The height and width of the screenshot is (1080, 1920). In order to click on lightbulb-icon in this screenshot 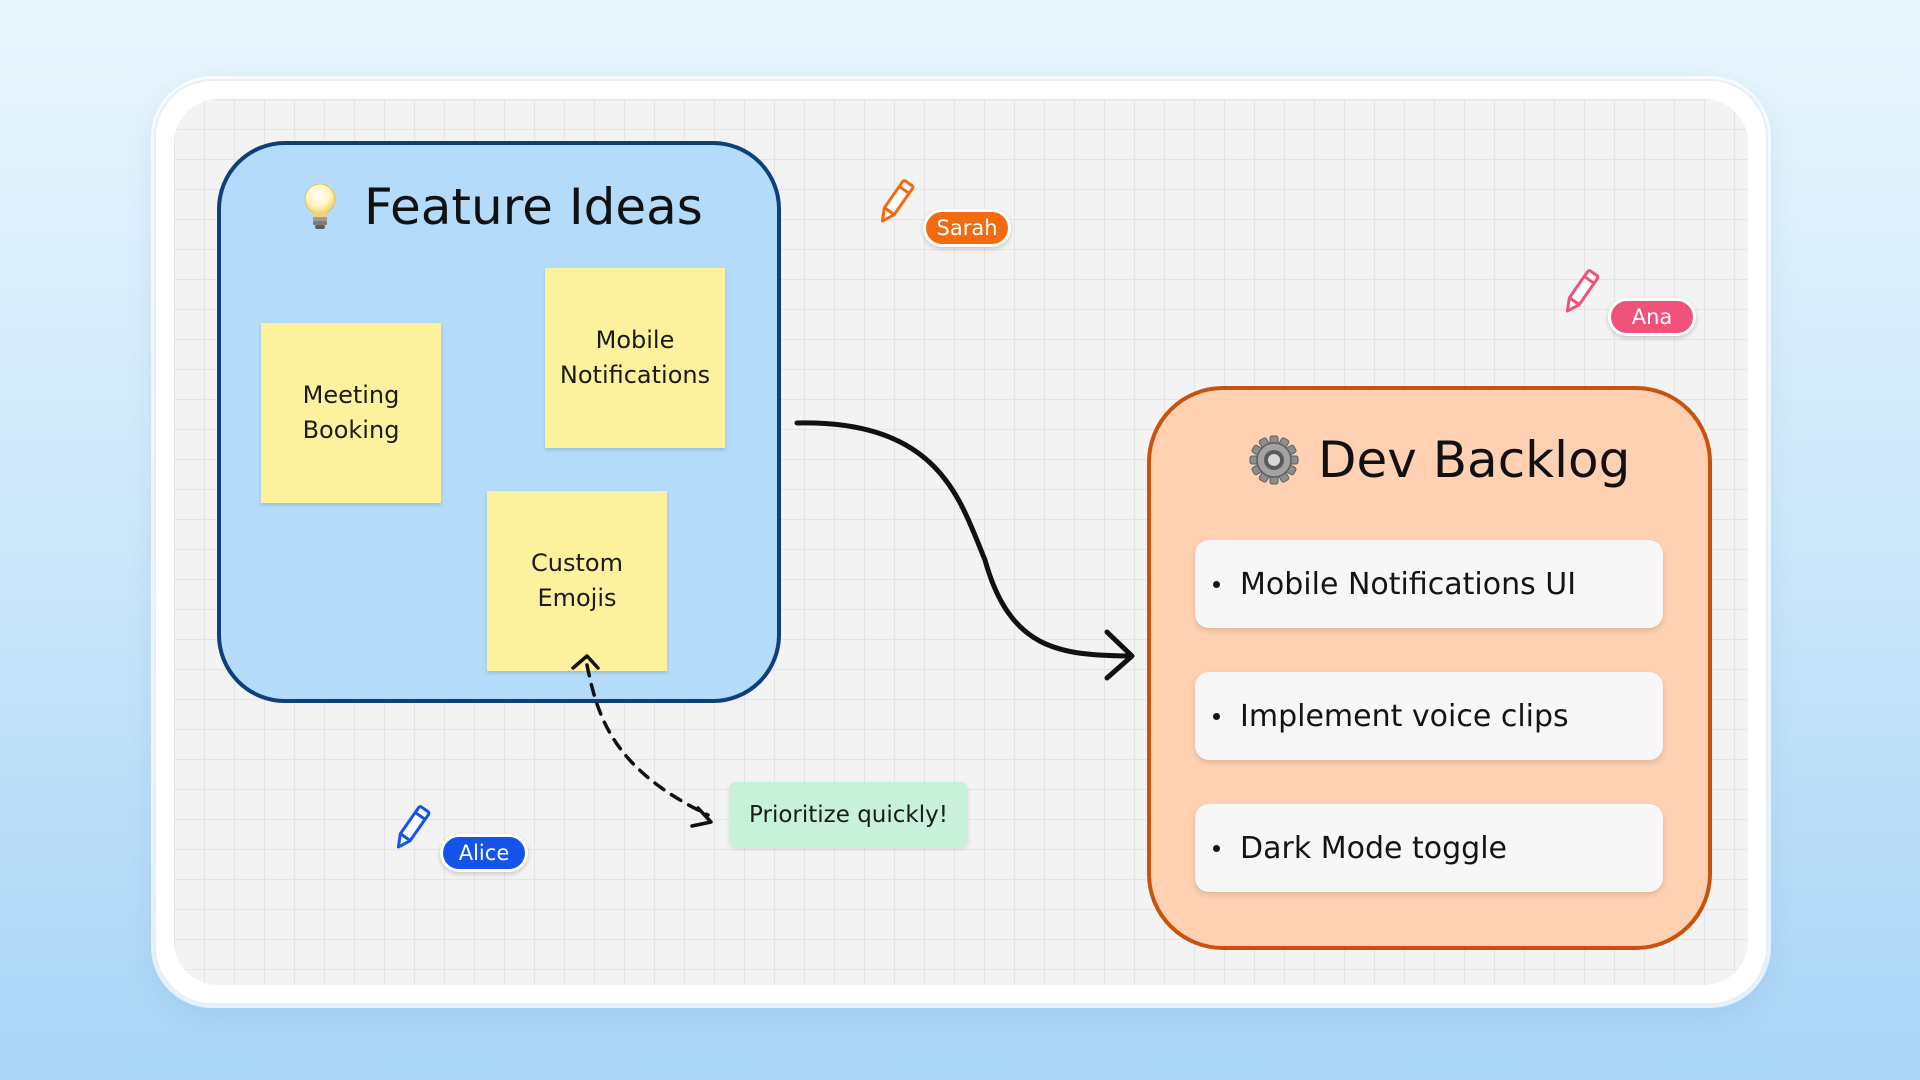, I will do `click(320, 206)`.